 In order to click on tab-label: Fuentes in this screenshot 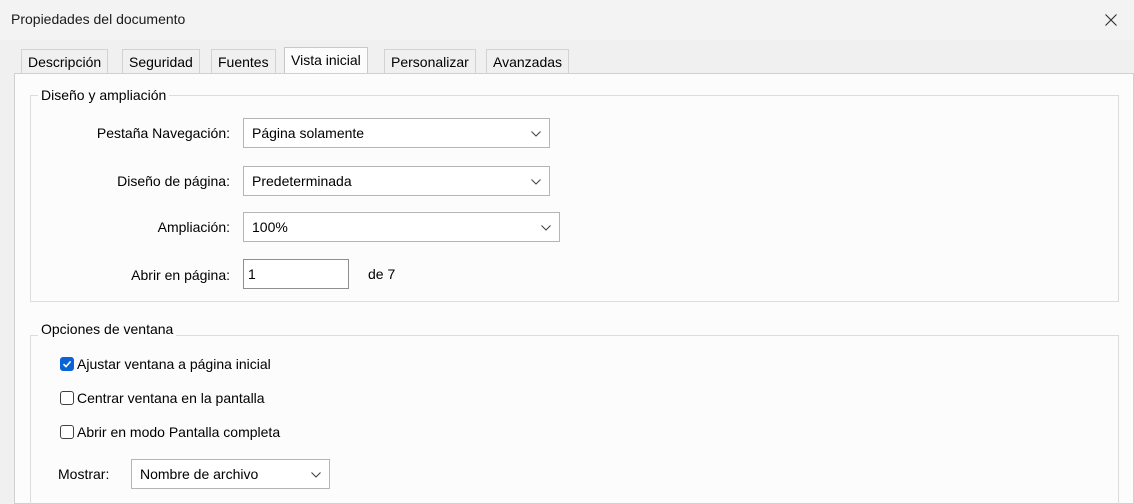, I will do `click(243, 62)`.